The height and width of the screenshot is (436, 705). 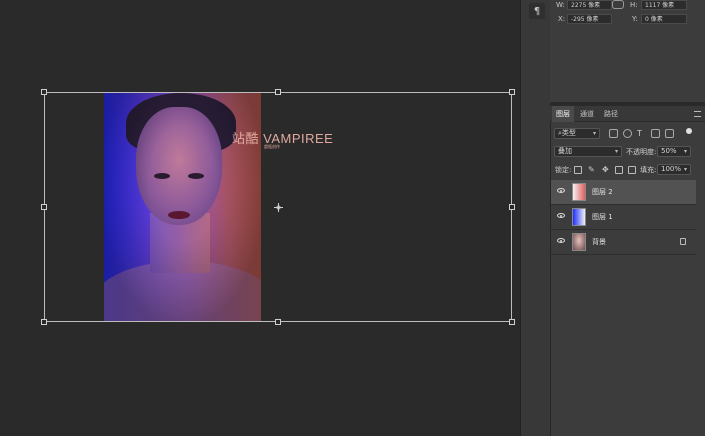 I want to click on y-label: Y:, so click(x=635, y=19).